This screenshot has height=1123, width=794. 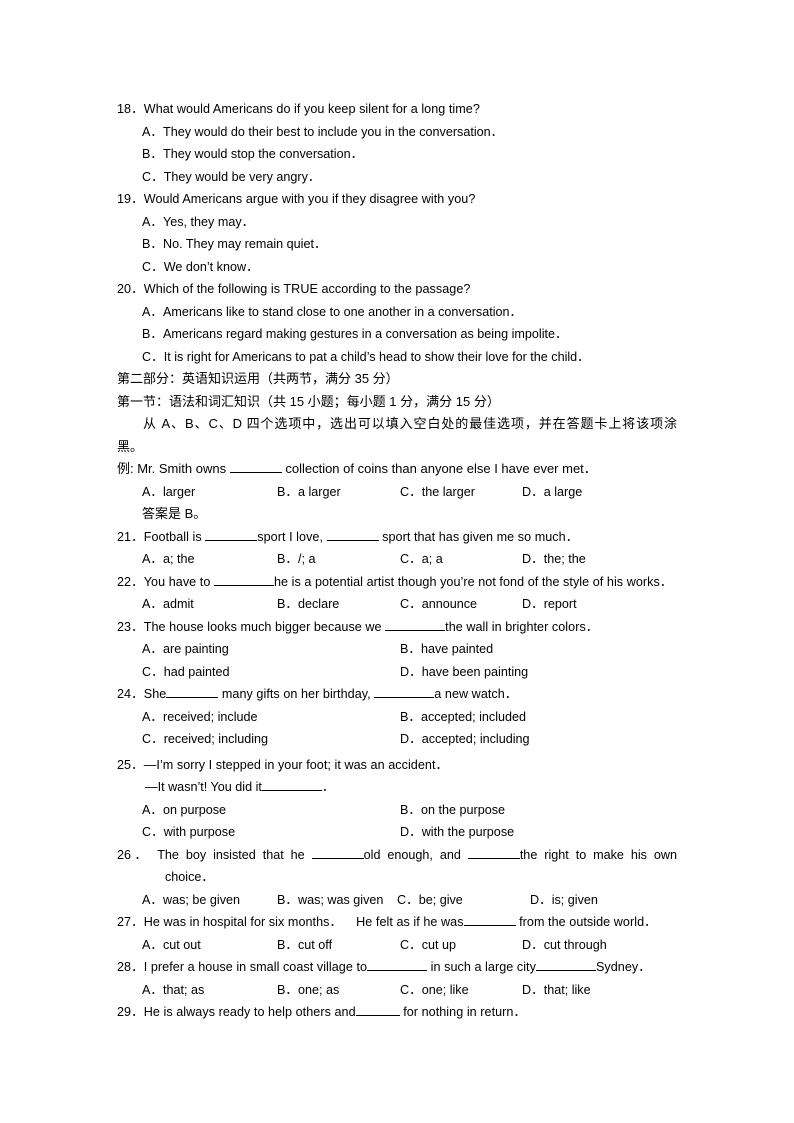 What do you see at coordinates (196, 649) in the screenshot?
I see `option-text: are painting` at bounding box center [196, 649].